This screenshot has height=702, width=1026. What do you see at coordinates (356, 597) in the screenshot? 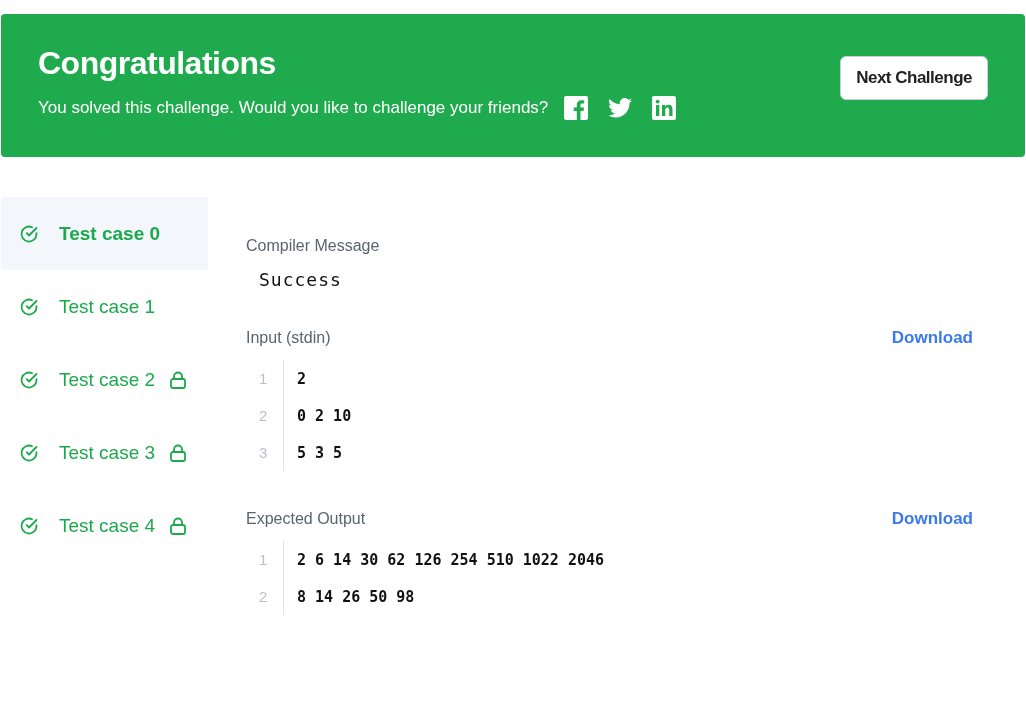
I see `code-line: 8 14 26 50 98` at bounding box center [356, 597].